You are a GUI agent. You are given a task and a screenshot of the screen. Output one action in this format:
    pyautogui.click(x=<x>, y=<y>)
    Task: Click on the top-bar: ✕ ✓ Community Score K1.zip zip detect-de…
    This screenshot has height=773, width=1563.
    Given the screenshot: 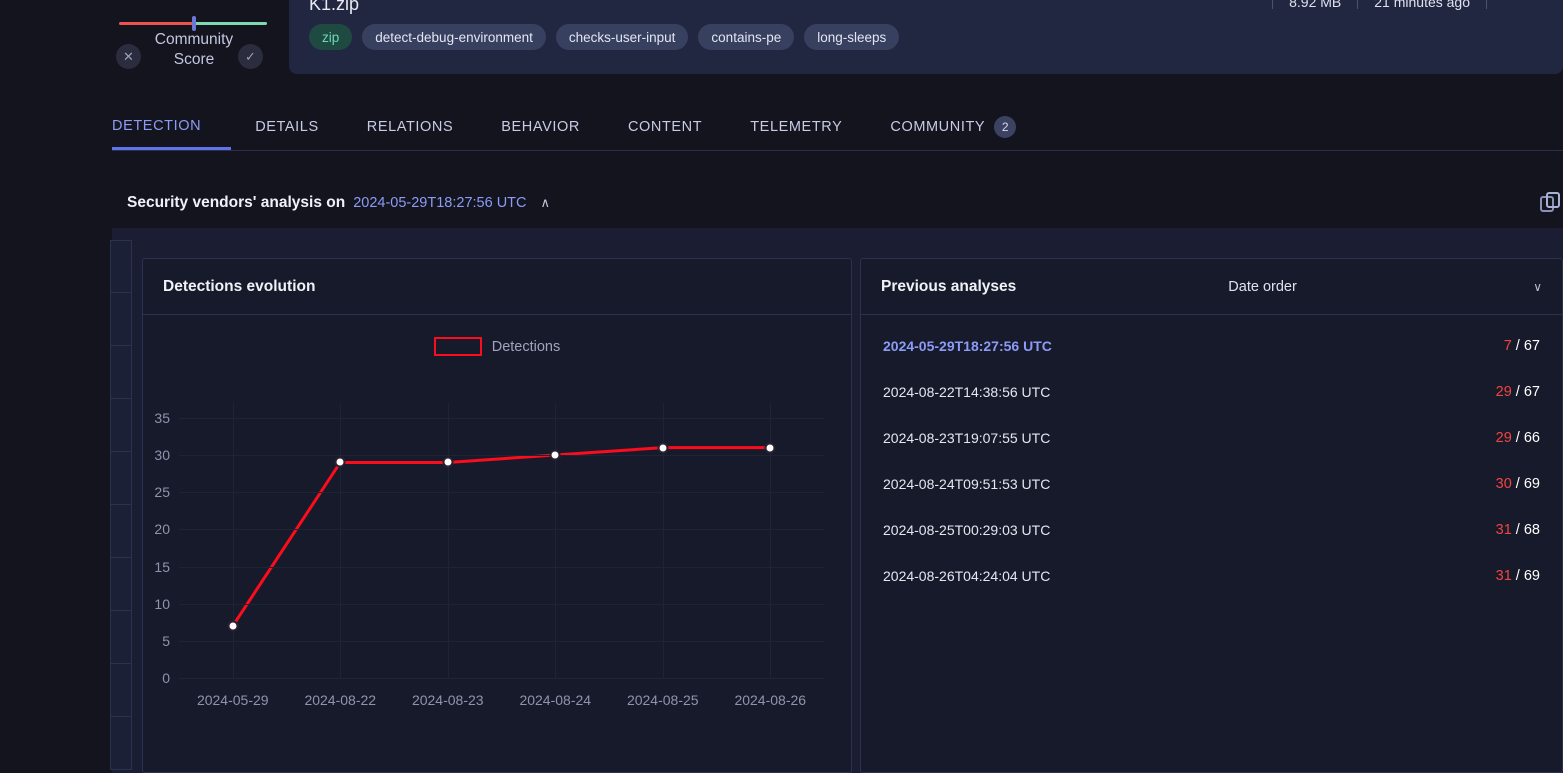 What is the action you would take?
    pyautogui.click(x=781, y=44)
    